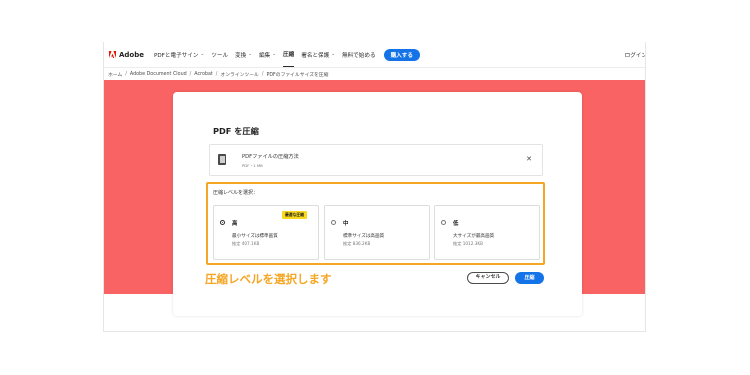 The image size is (750, 375). I want to click on nav-item-label: ツール, so click(220, 55).